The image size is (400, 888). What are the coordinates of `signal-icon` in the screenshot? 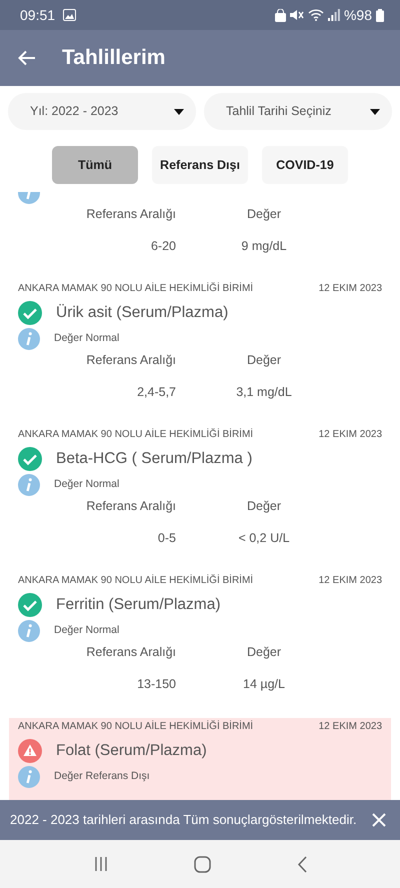 It's located at (334, 15).